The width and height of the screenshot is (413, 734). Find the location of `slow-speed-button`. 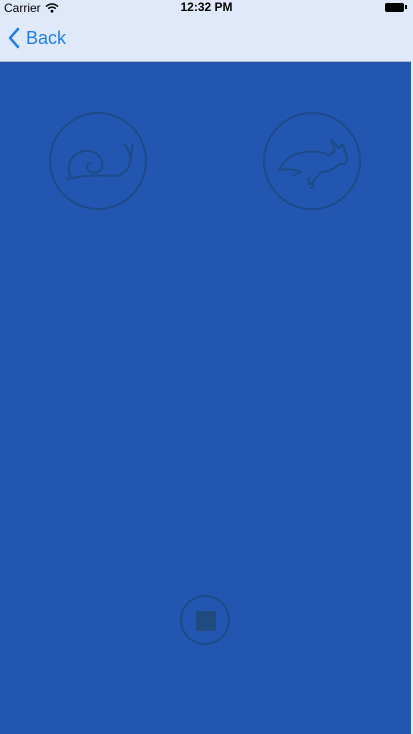

slow-speed-button is located at coordinates (98, 161).